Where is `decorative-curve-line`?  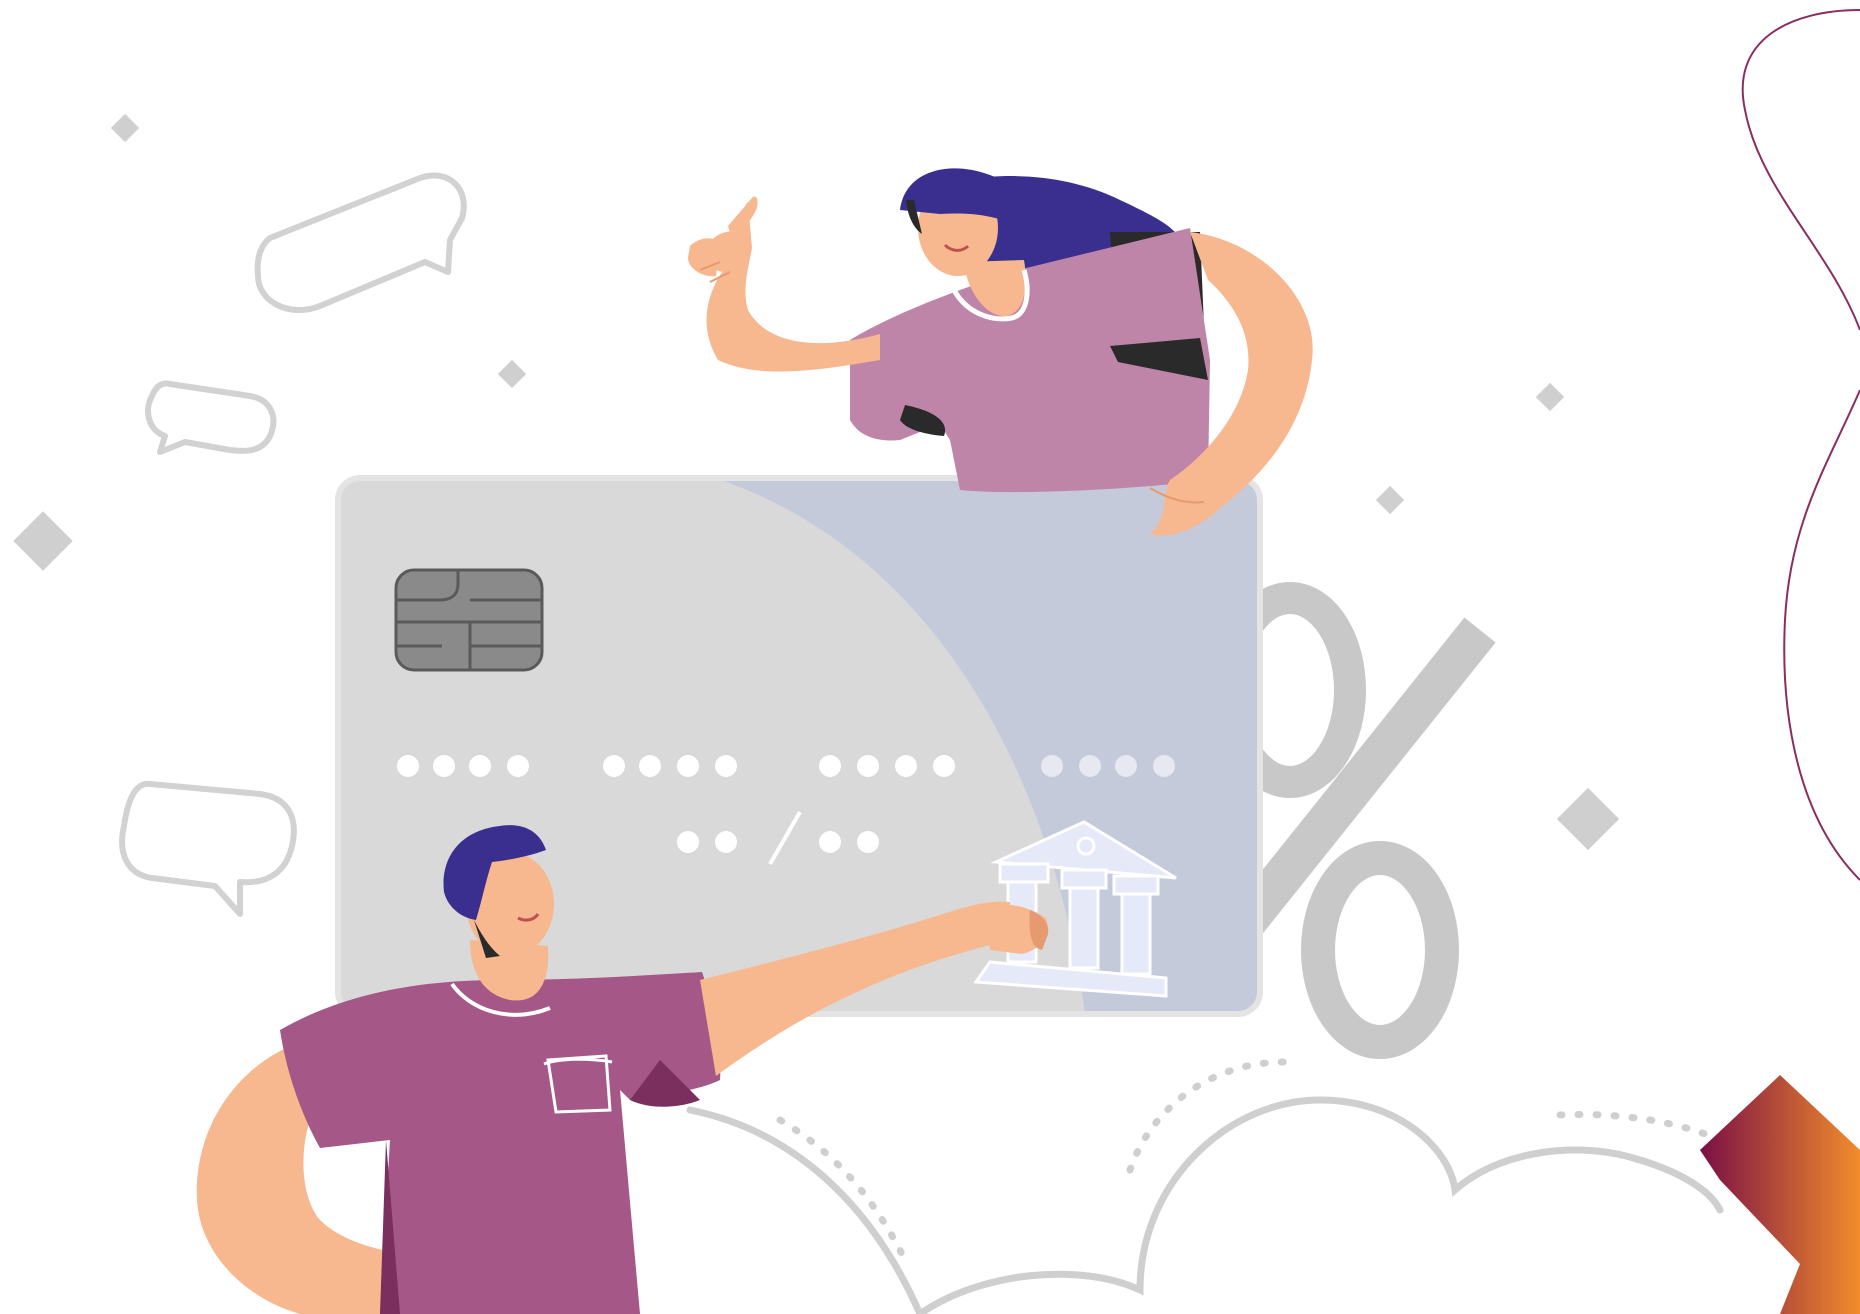
decorative-curve-line is located at coordinates (1800, 445).